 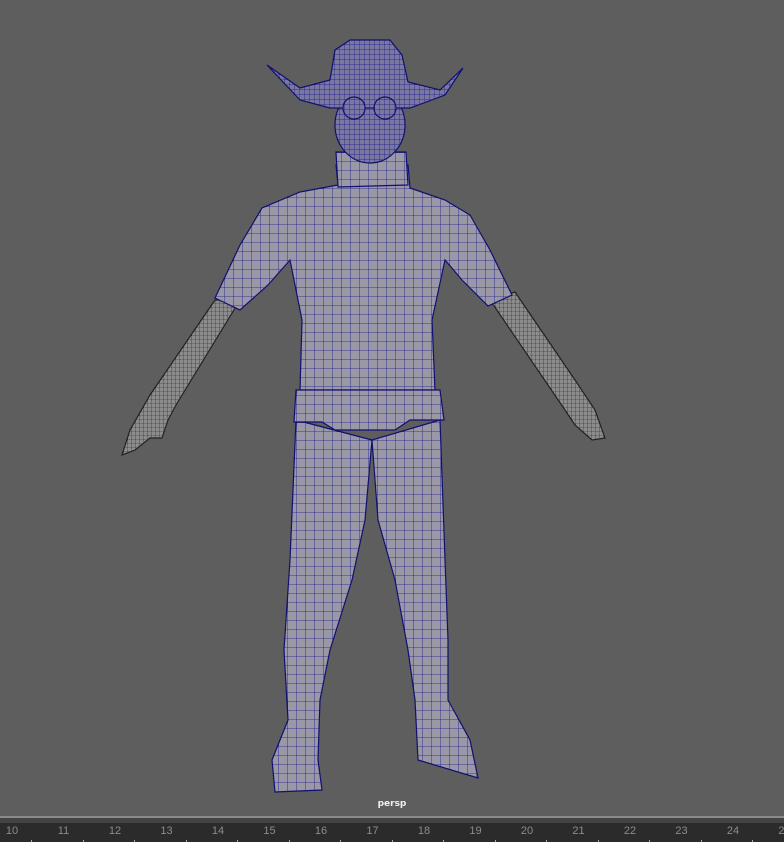 What do you see at coordinates (781, 831) in the screenshot?
I see `frame-label: 25` at bounding box center [781, 831].